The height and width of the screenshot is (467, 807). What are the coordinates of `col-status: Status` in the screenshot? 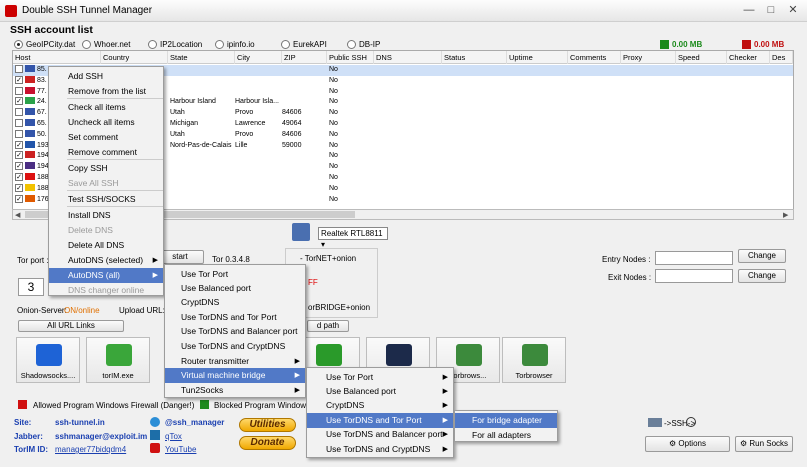 It's located at (474, 57).